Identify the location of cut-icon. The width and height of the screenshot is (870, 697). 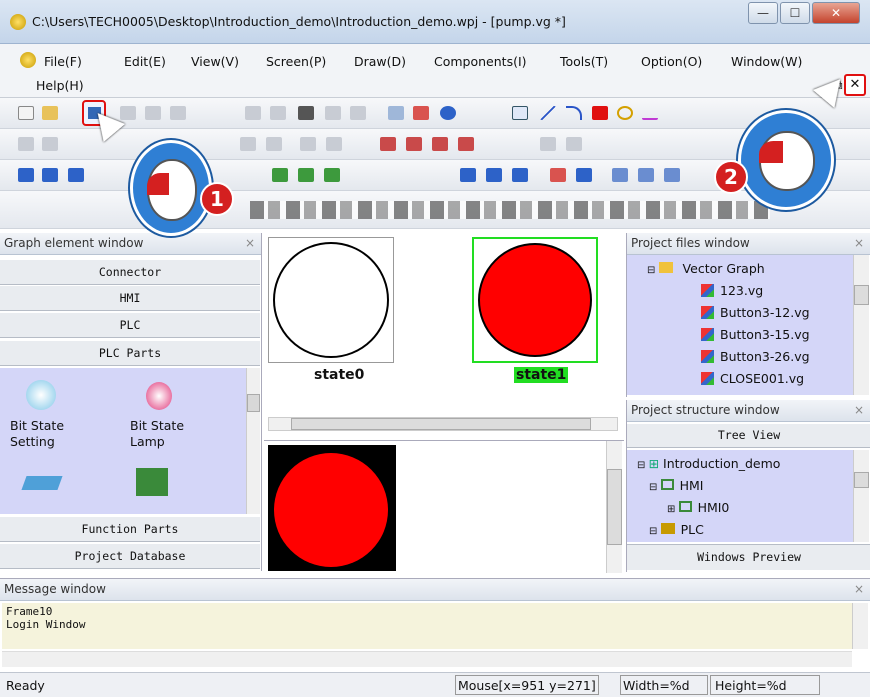
(128, 113).